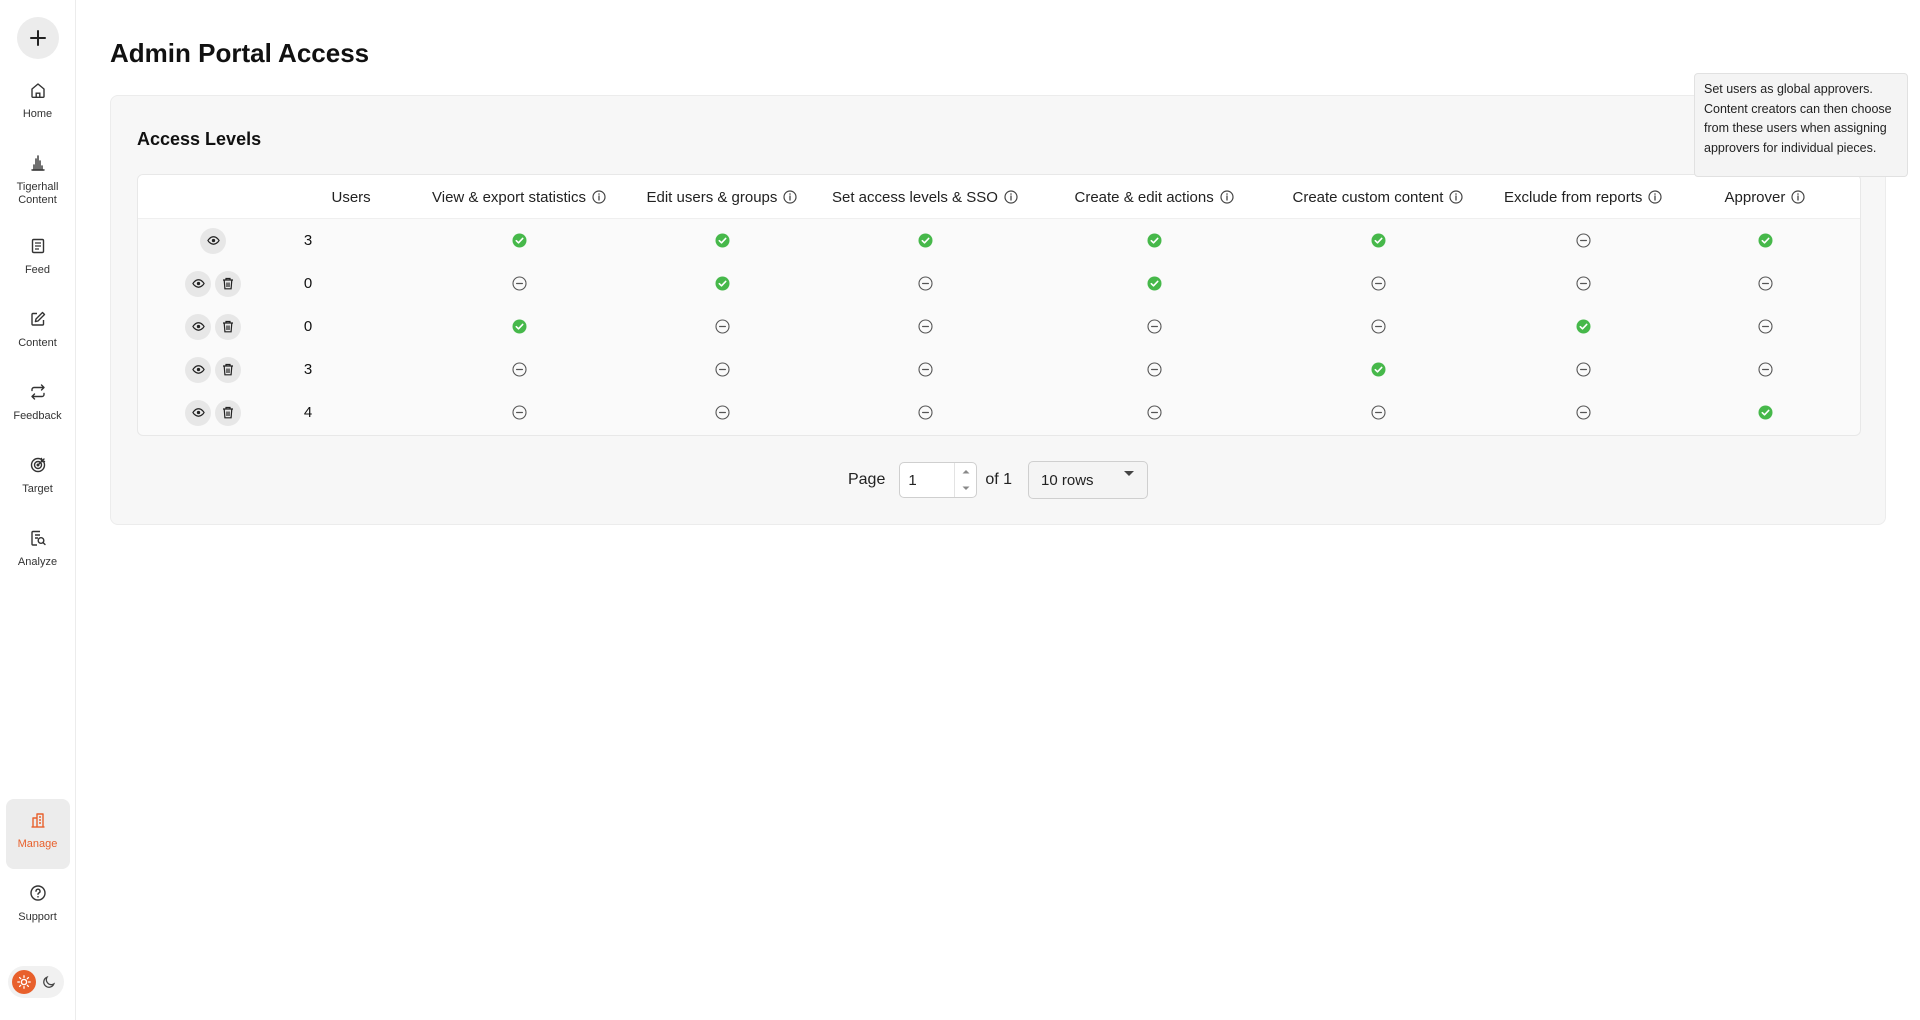 This screenshot has width=1920, height=1020. I want to click on column-header-exclude-from-reports: Exclude from reports, so click(1583, 197).